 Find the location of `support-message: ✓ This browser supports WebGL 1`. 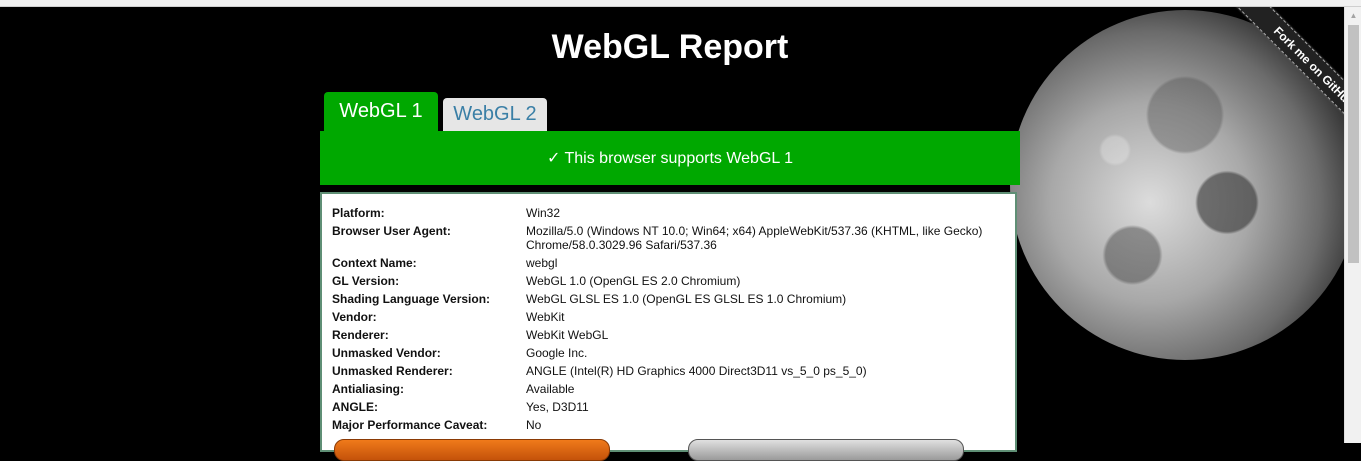

support-message: ✓ This browser supports WebGL 1 is located at coordinates (670, 158).